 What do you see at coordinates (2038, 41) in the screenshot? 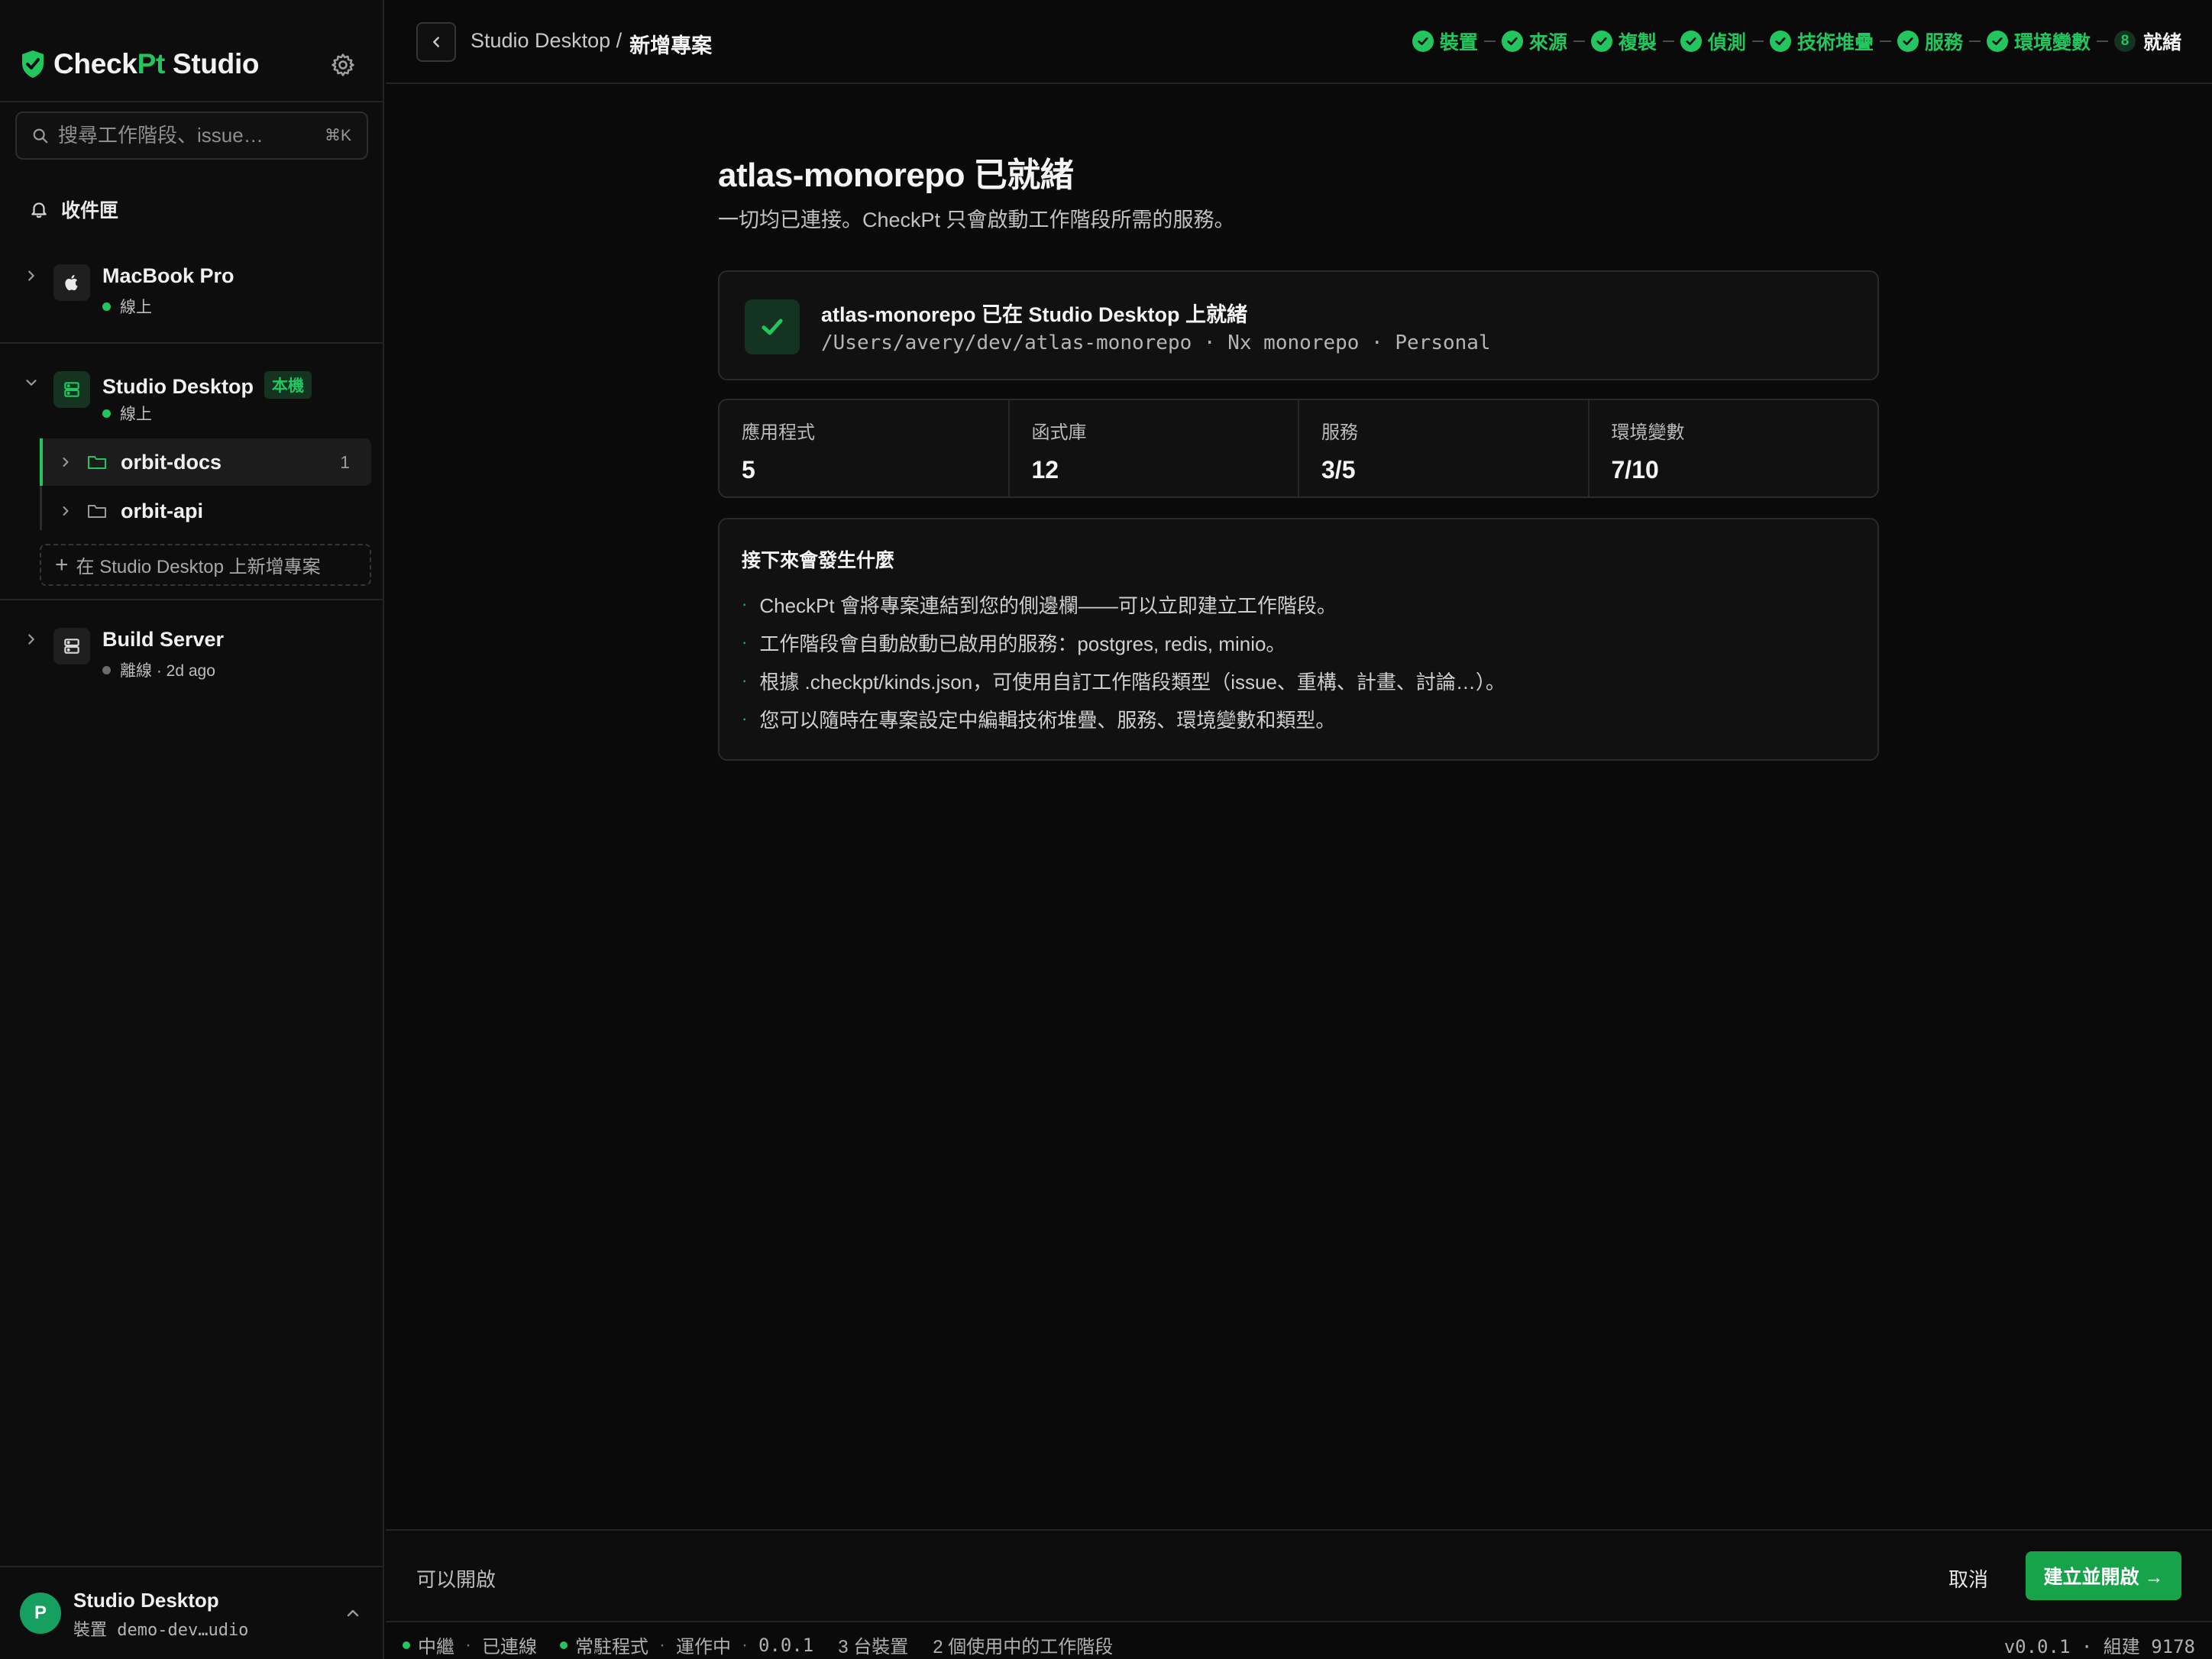
I see `step-env-vars: 環境變數` at bounding box center [2038, 41].